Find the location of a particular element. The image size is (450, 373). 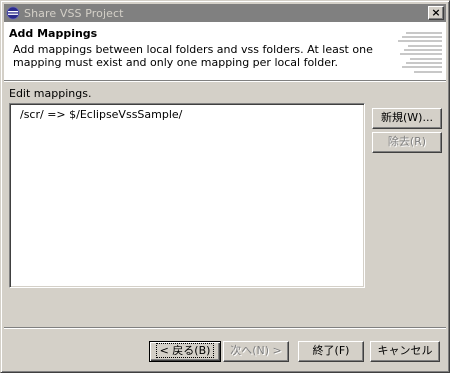

next-button: 次へ(N) > is located at coordinates (256, 351).